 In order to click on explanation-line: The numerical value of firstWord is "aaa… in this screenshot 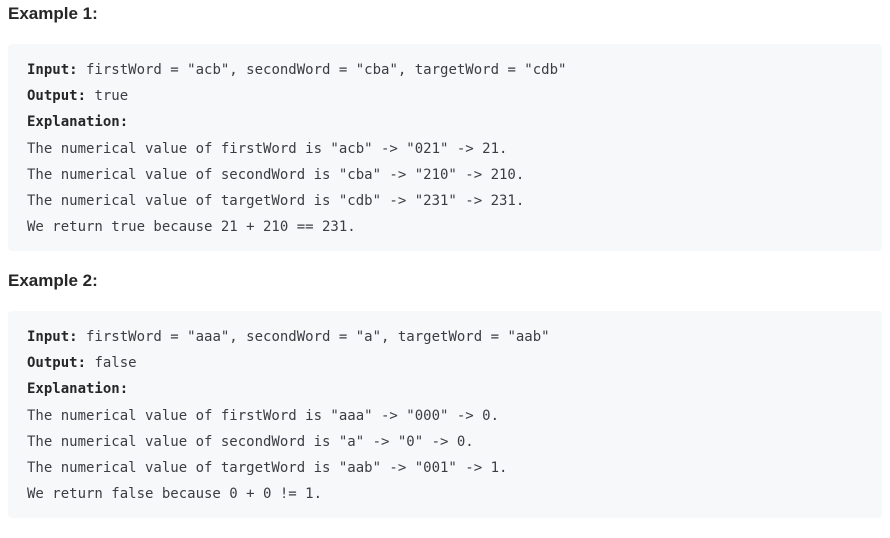, I will do `click(263, 415)`.